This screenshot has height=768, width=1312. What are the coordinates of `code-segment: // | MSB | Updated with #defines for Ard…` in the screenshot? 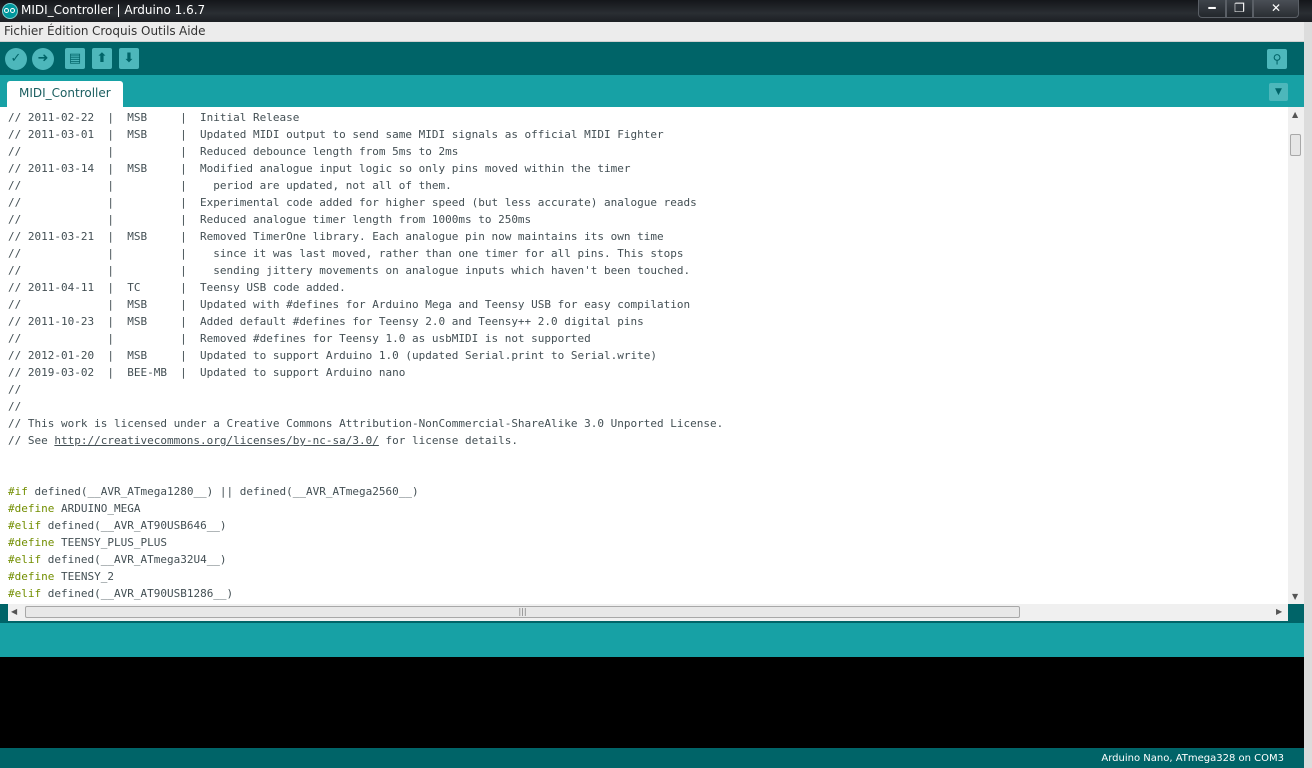 It's located at (349, 304).